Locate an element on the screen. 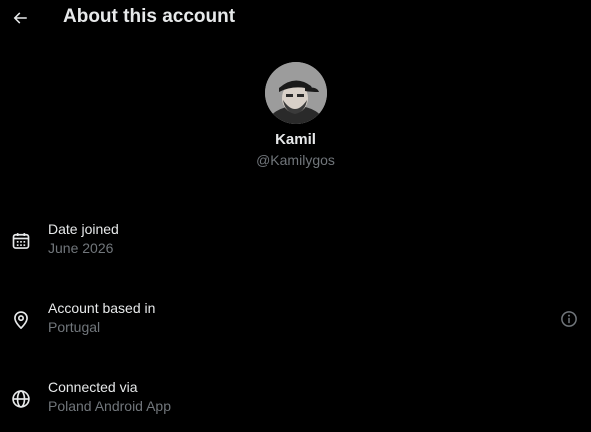 The height and width of the screenshot is (432, 591). location-pin-icon is located at coordinates (21, 320).